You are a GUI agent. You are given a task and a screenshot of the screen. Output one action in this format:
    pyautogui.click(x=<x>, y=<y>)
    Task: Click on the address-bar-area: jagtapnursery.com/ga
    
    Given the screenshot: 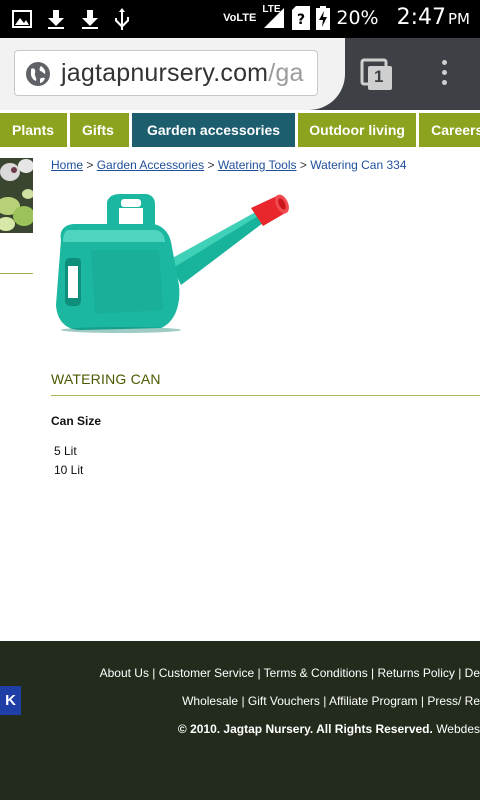 What is the action you would take?
    pyautogui.click(x=172, y=74)
    